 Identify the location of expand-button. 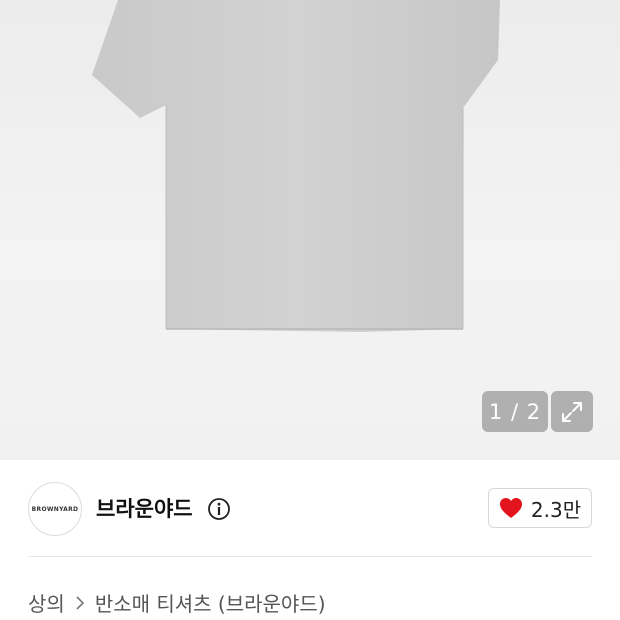
(572, 411).